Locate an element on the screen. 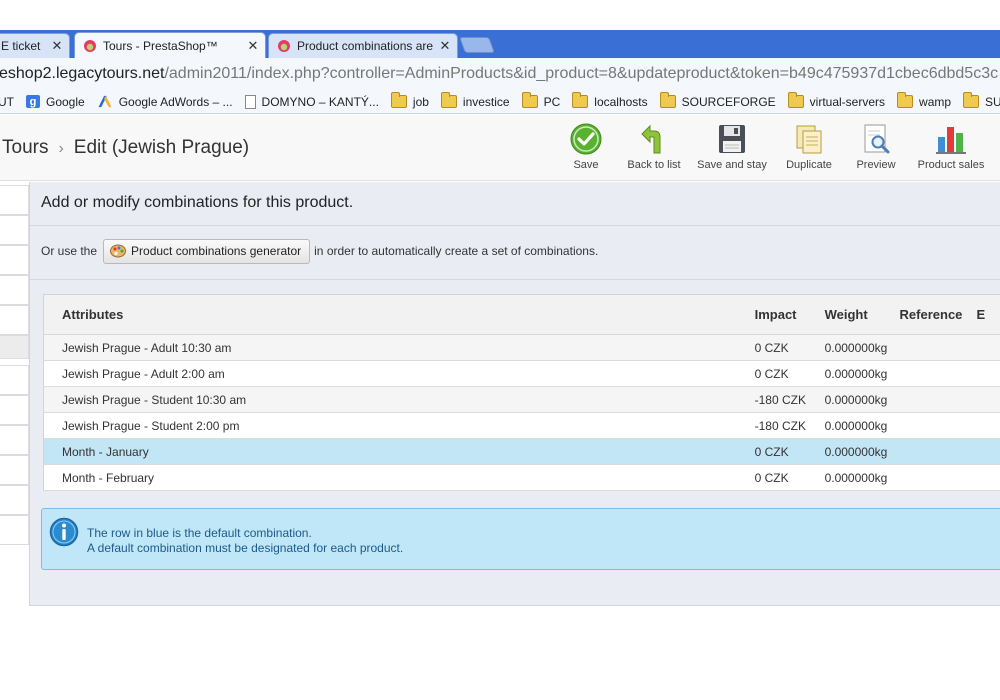 This screenshot has height=700, width=1000. back-to-list-label: Back to list is located at coordinates (654, 165).